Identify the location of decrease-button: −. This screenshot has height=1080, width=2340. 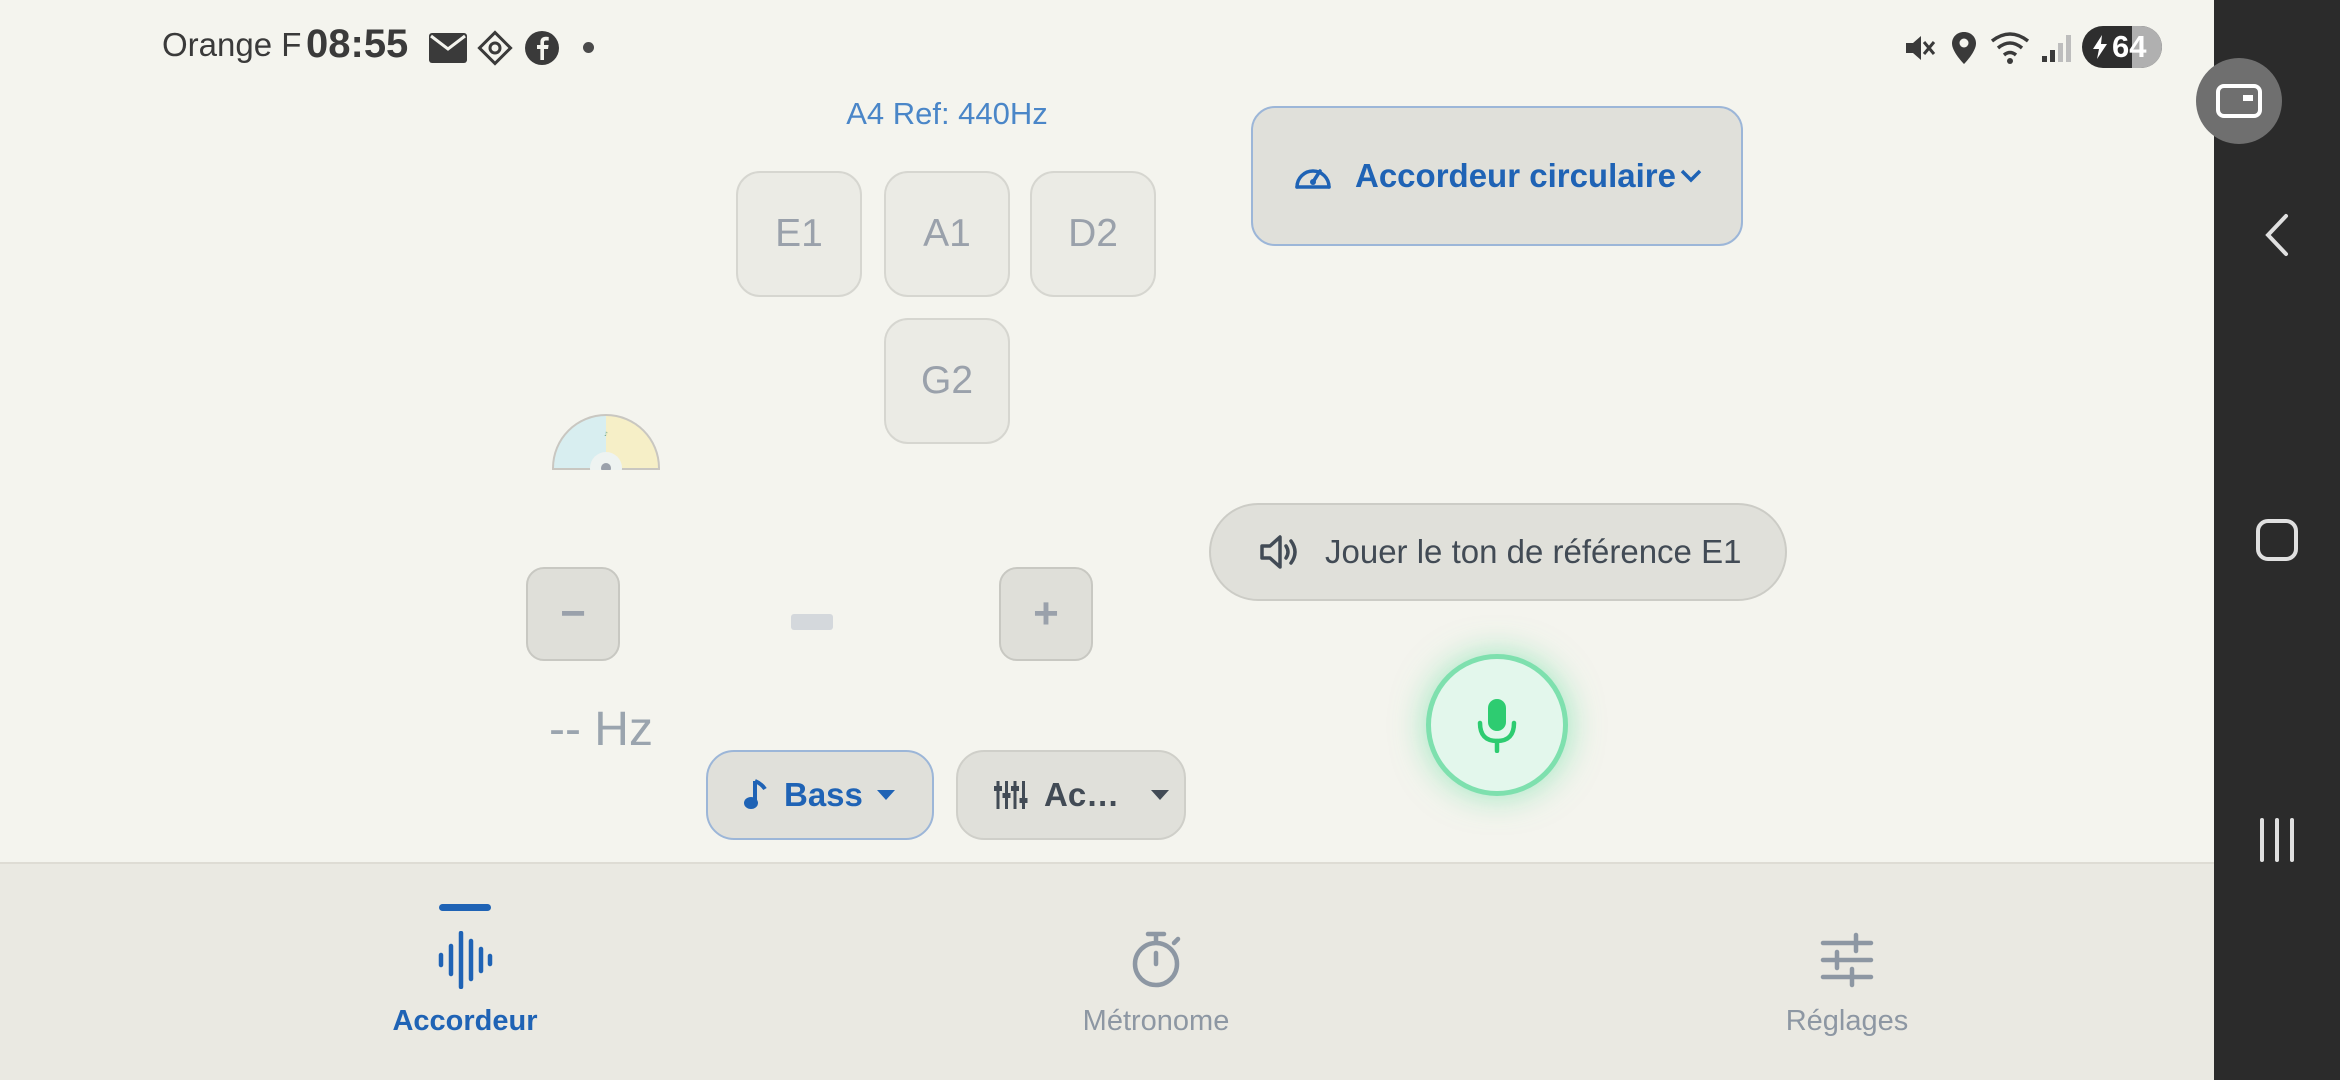
(573, 614).